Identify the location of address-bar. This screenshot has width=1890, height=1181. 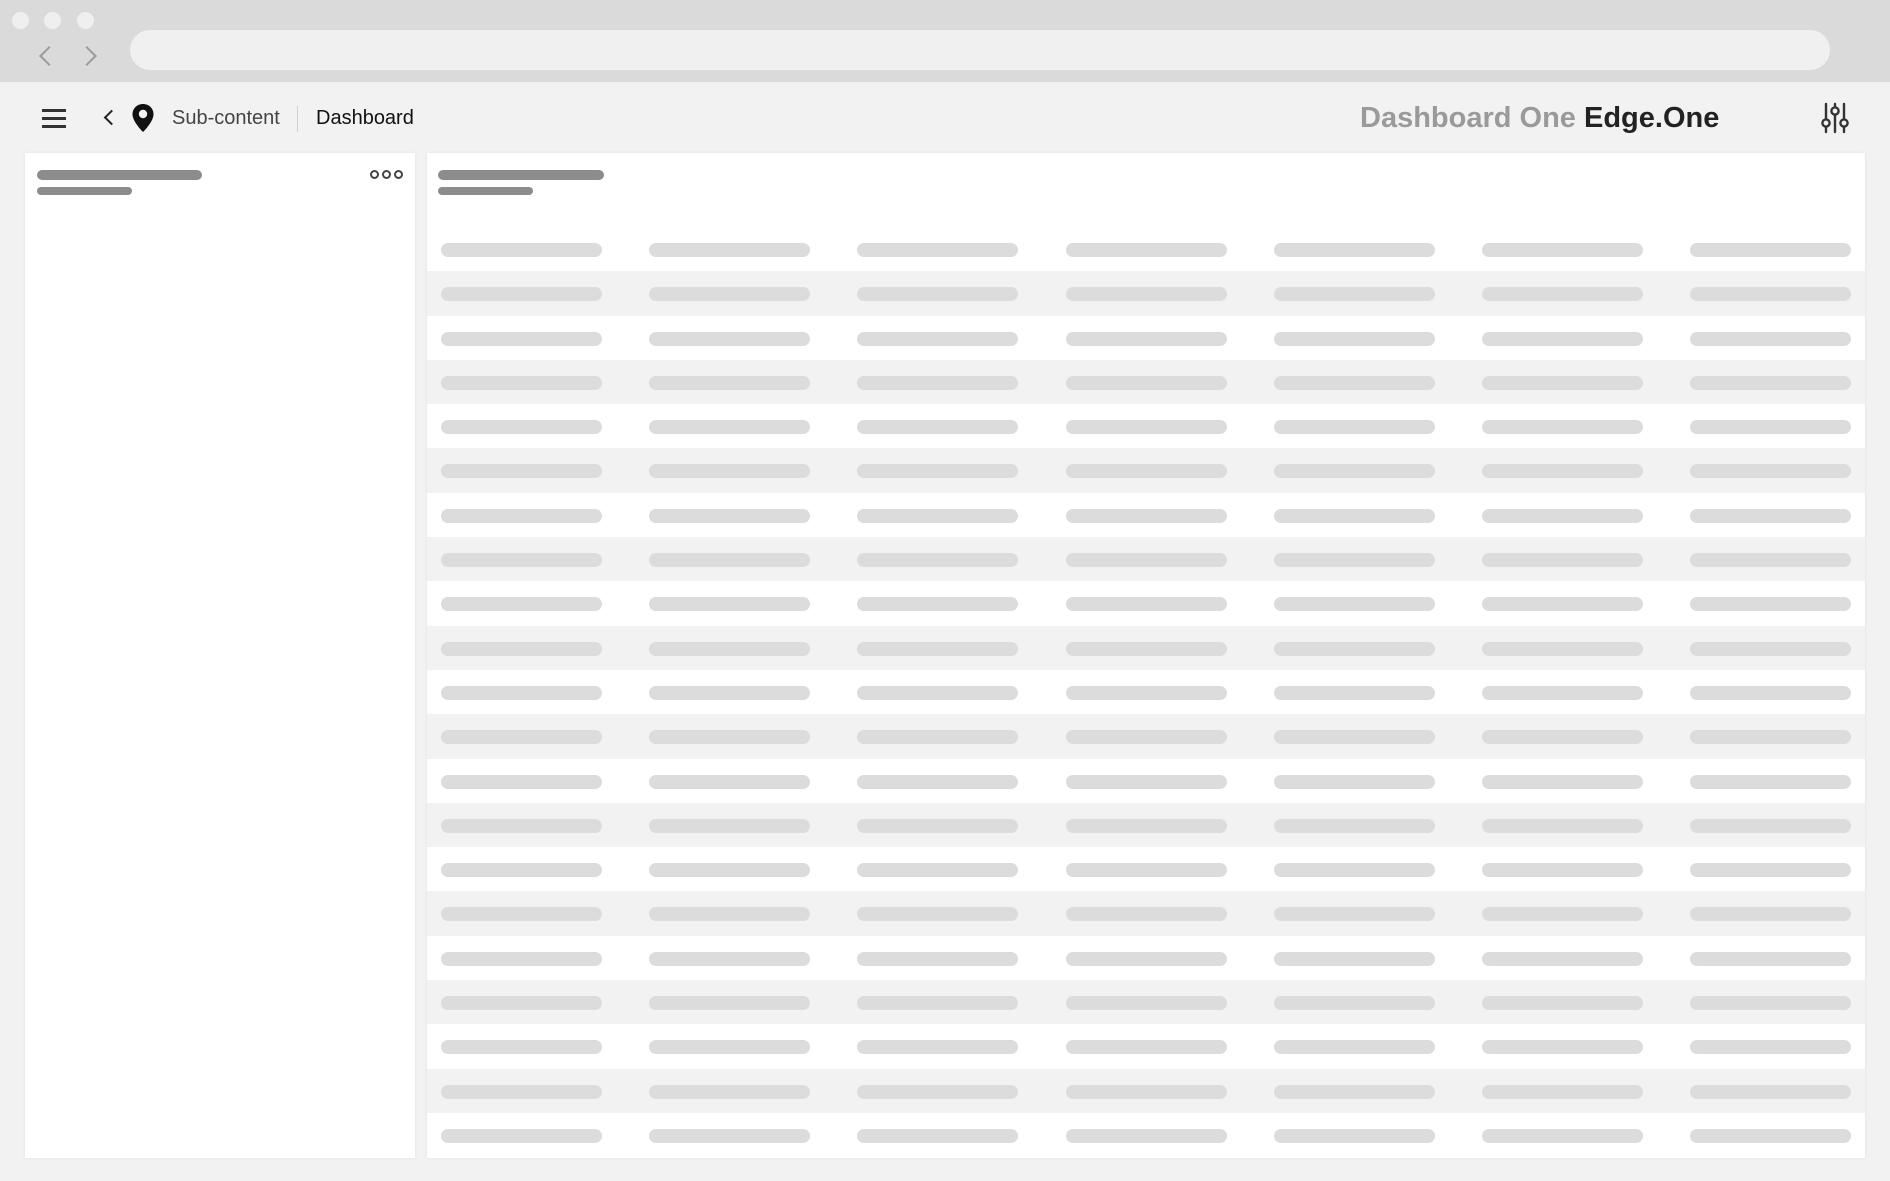
(980, 50).